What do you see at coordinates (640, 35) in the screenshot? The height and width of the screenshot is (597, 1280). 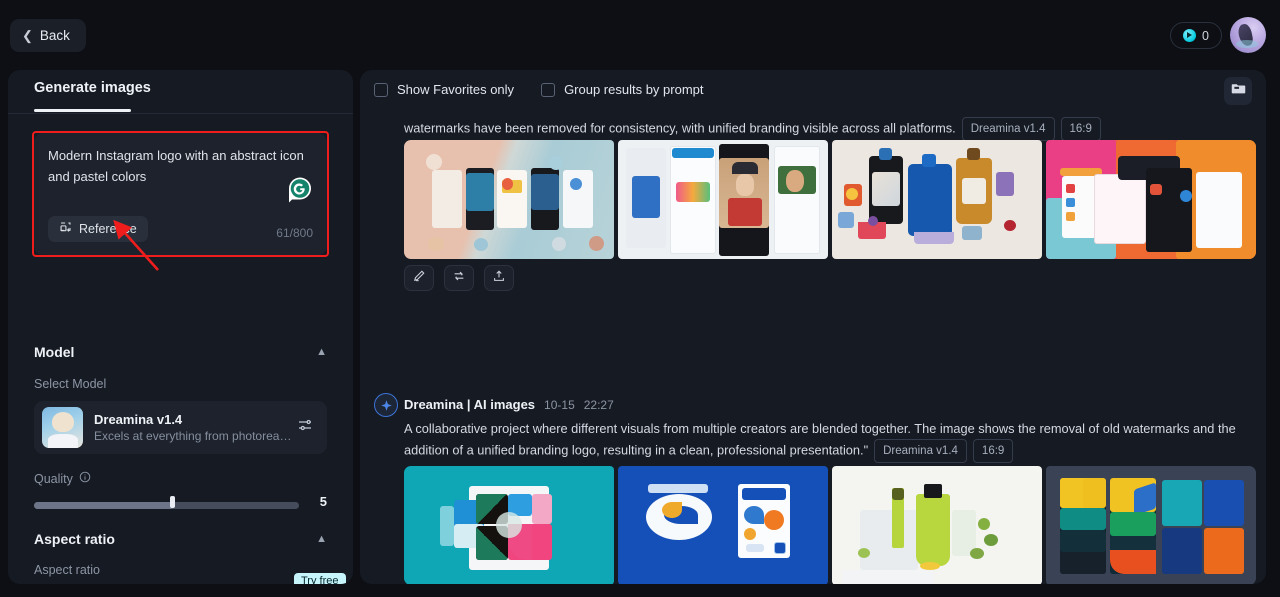 I see `top-bar: ❮ Back 0` at bounding box center [640, 35].